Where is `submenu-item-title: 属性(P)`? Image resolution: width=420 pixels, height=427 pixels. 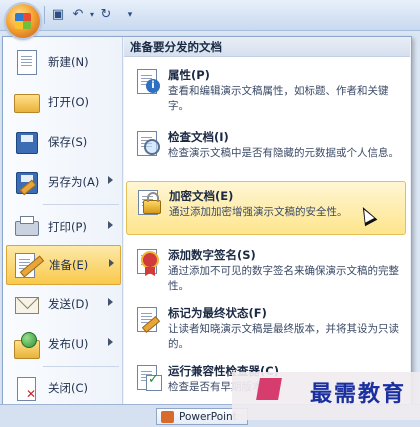
submenu-item-title: 属性(P) is located at coordinates (189, 75).